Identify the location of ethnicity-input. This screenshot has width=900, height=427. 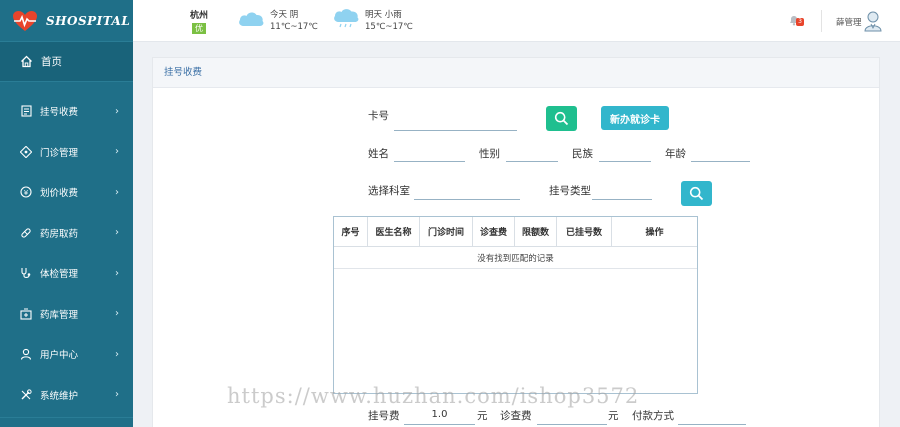
(625, 161).